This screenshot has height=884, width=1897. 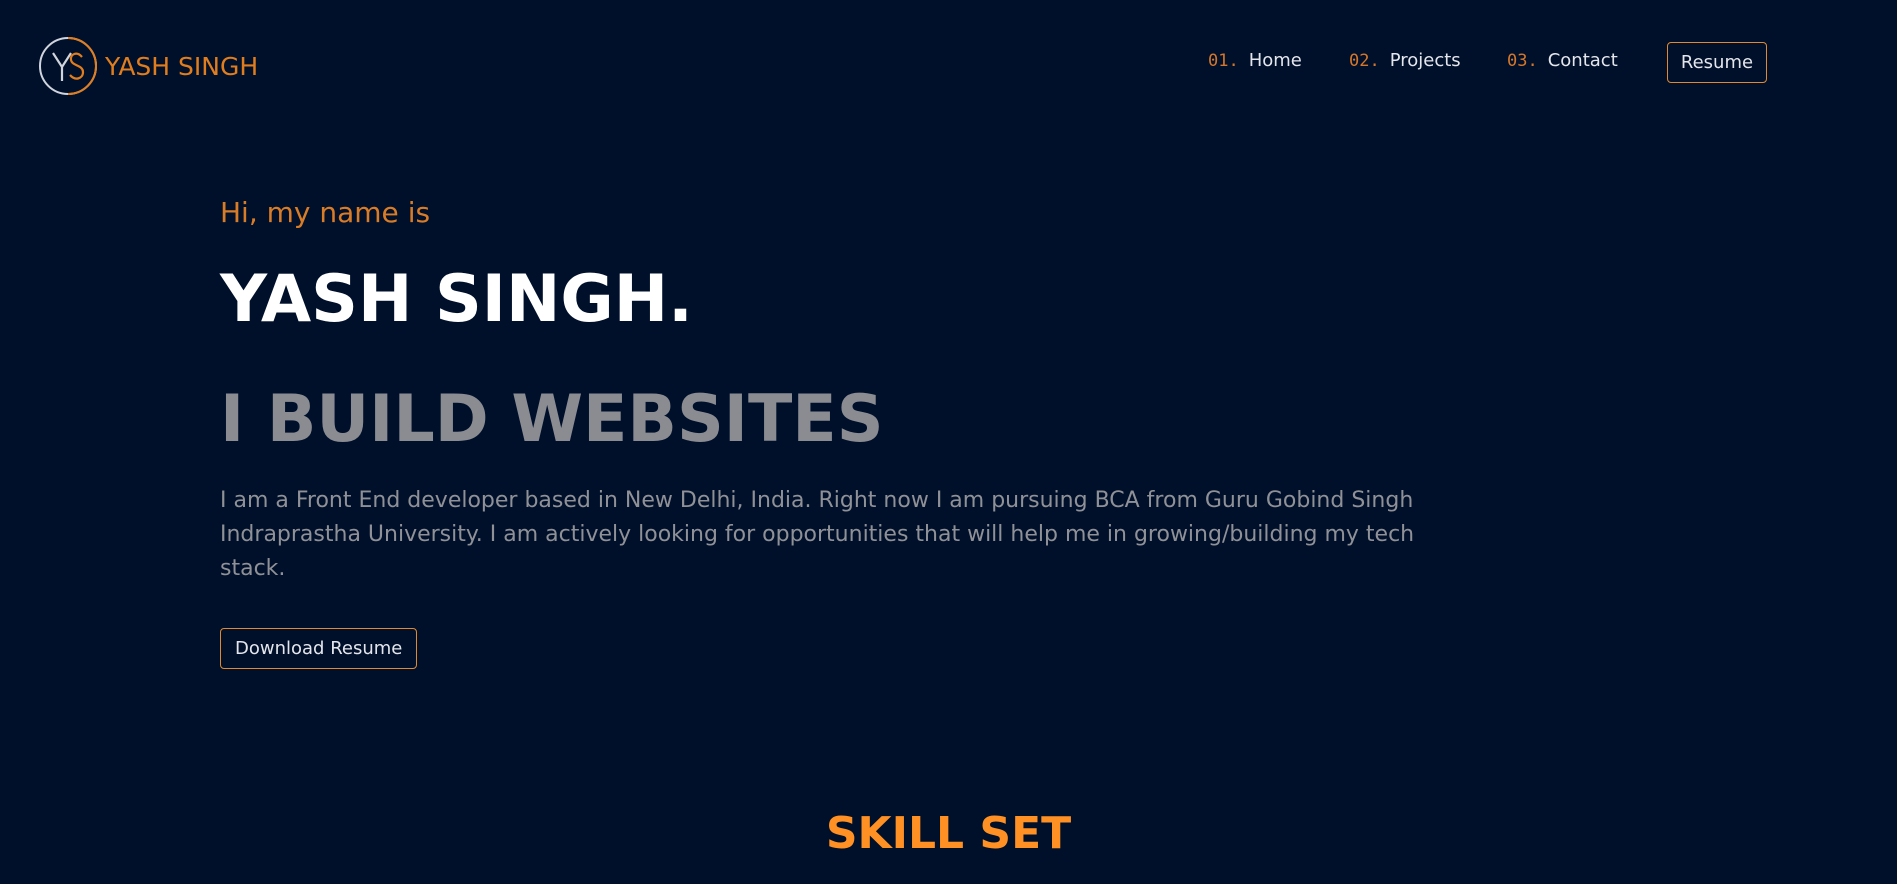 I want to click on nav-number: 02., so click(x=1364, y=61).